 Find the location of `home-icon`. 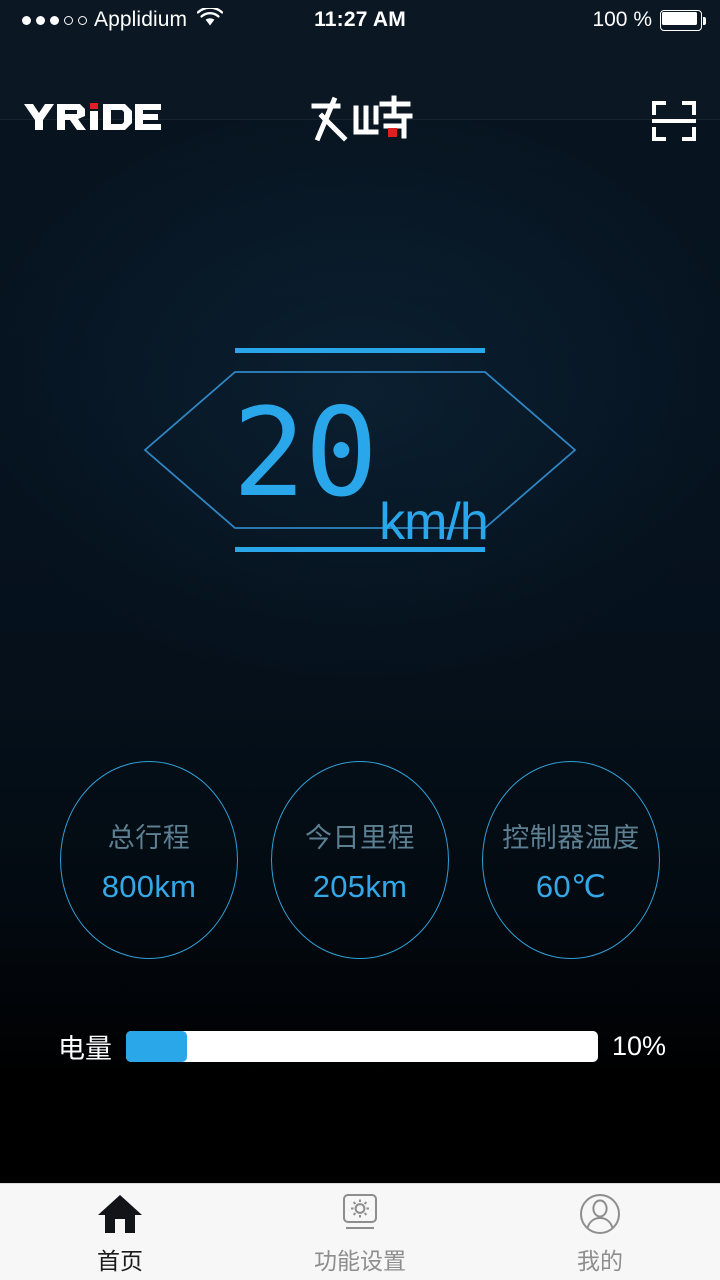

home-icon is located at coordinates (120, 1214).